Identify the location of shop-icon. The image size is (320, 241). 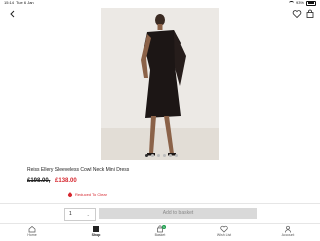
(96, 229).